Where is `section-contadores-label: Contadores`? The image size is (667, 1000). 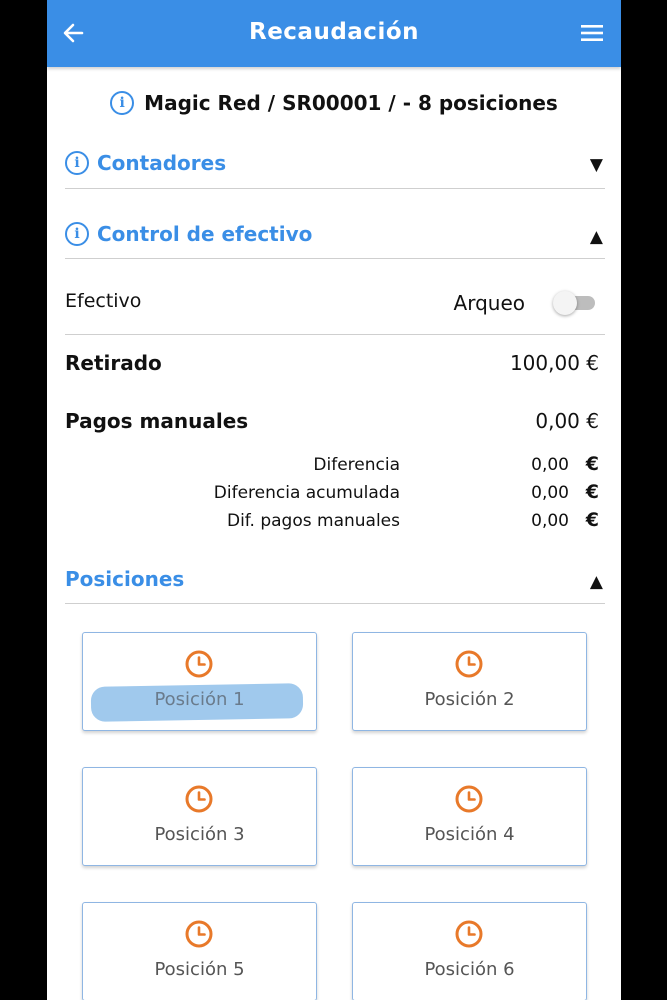 section-contadores-label: Contadores is located at coordinates (162, 163).